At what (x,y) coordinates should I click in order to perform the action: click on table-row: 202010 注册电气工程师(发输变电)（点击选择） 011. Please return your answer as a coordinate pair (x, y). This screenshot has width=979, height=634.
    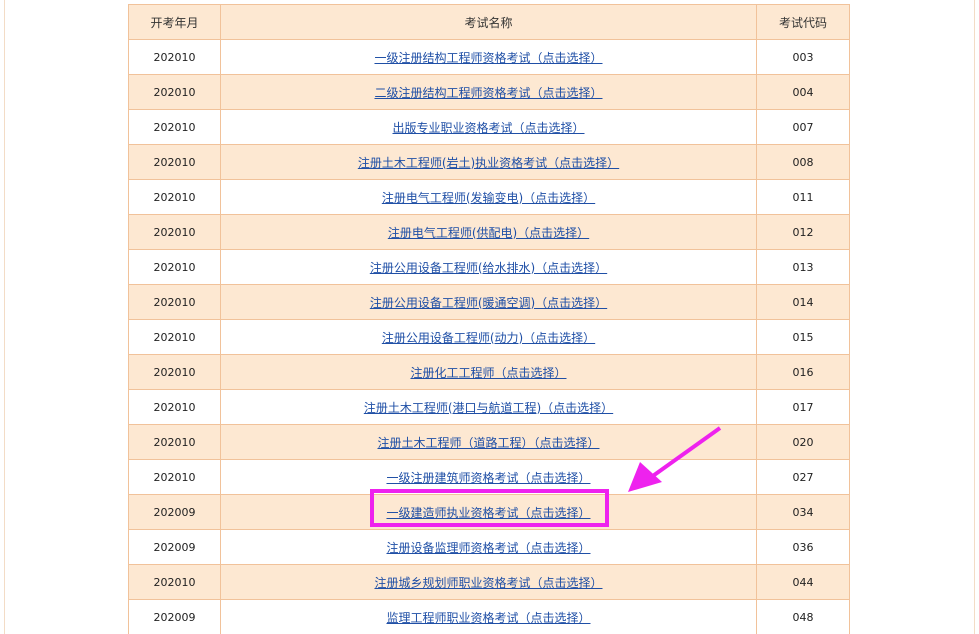
    Looking at the image, I should click on (489, 197).